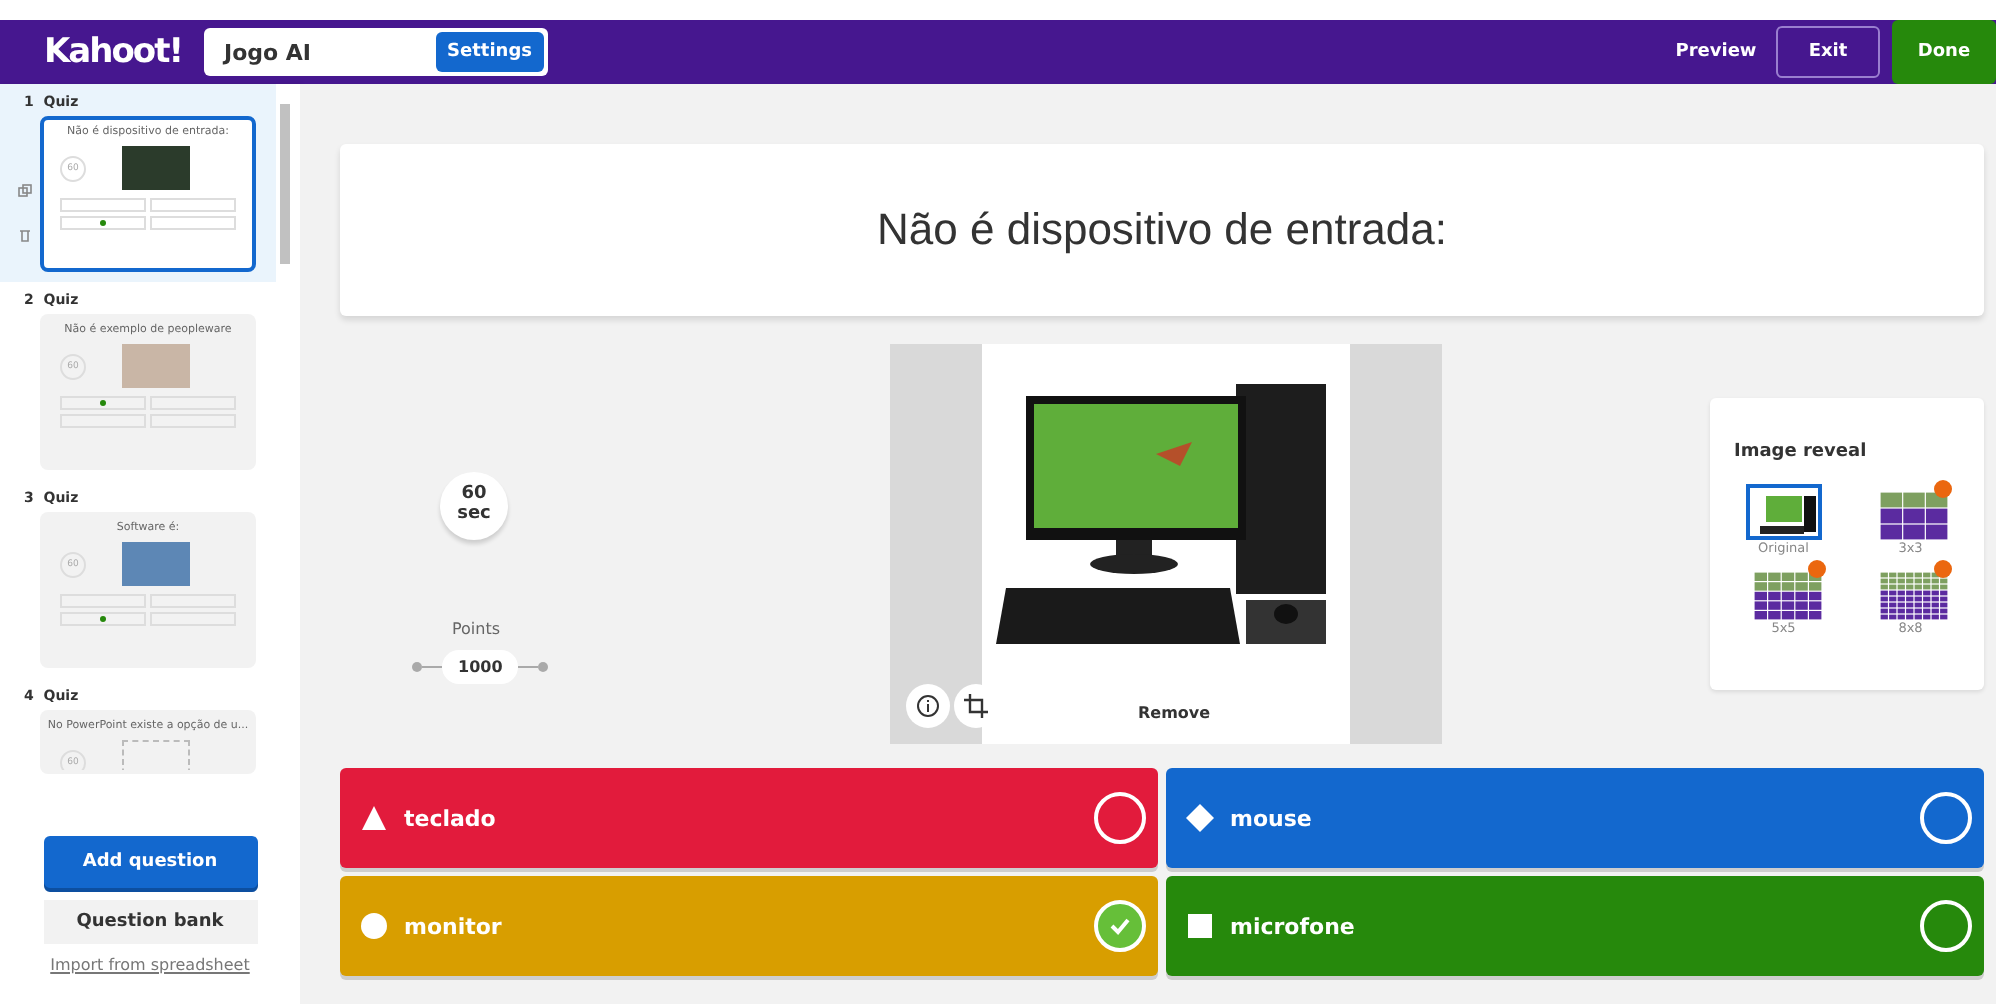  Describe the element at coordinates (285, 184) in the screenshot. I see `scrollbar` at that location.